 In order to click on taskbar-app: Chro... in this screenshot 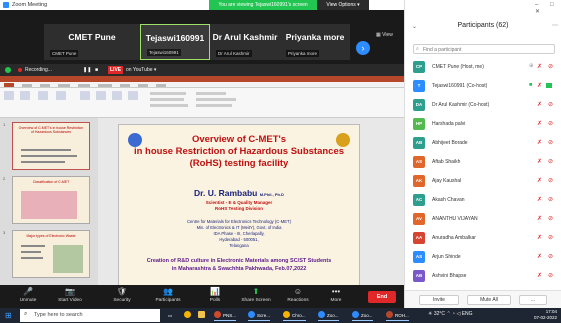, I will do `click(294, 315)`.